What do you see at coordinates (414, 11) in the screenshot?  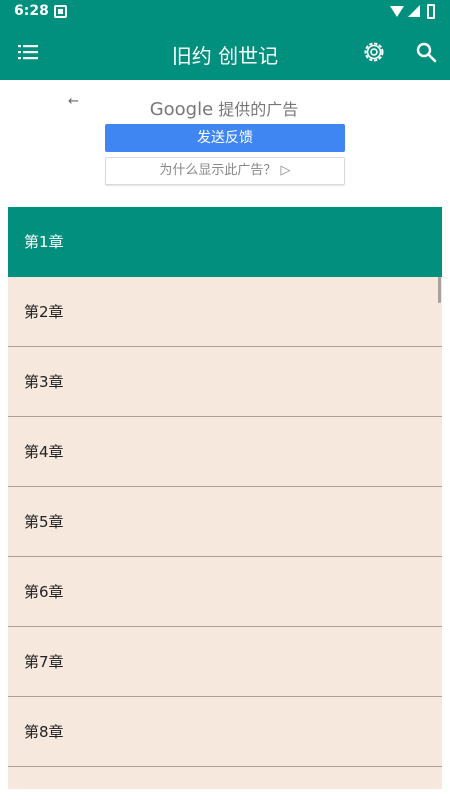 I see `signal-icon` at bounding box center [414, 11].